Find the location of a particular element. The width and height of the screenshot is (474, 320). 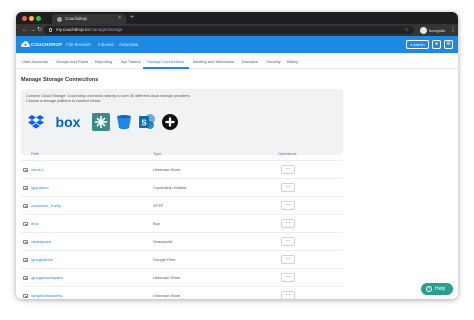

favicon-icon is located at coordinates (59, 19).